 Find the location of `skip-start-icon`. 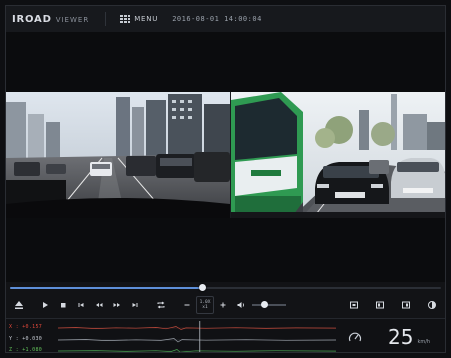

skip-start-icon is located at coordinates (81, 305).